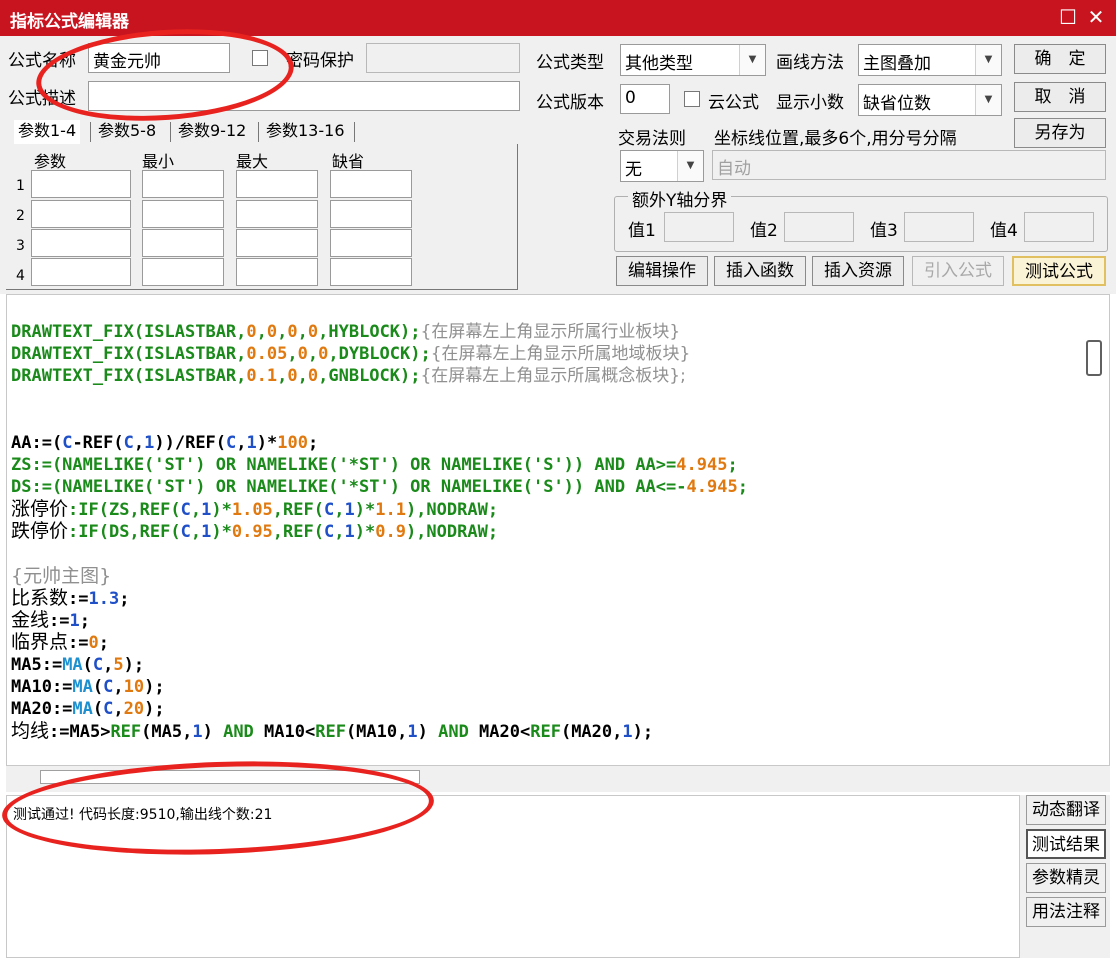 The width and height of the screenshot is (1116, 962). I want to click on insert-resource-button: 插入资源, so click(858, 271).